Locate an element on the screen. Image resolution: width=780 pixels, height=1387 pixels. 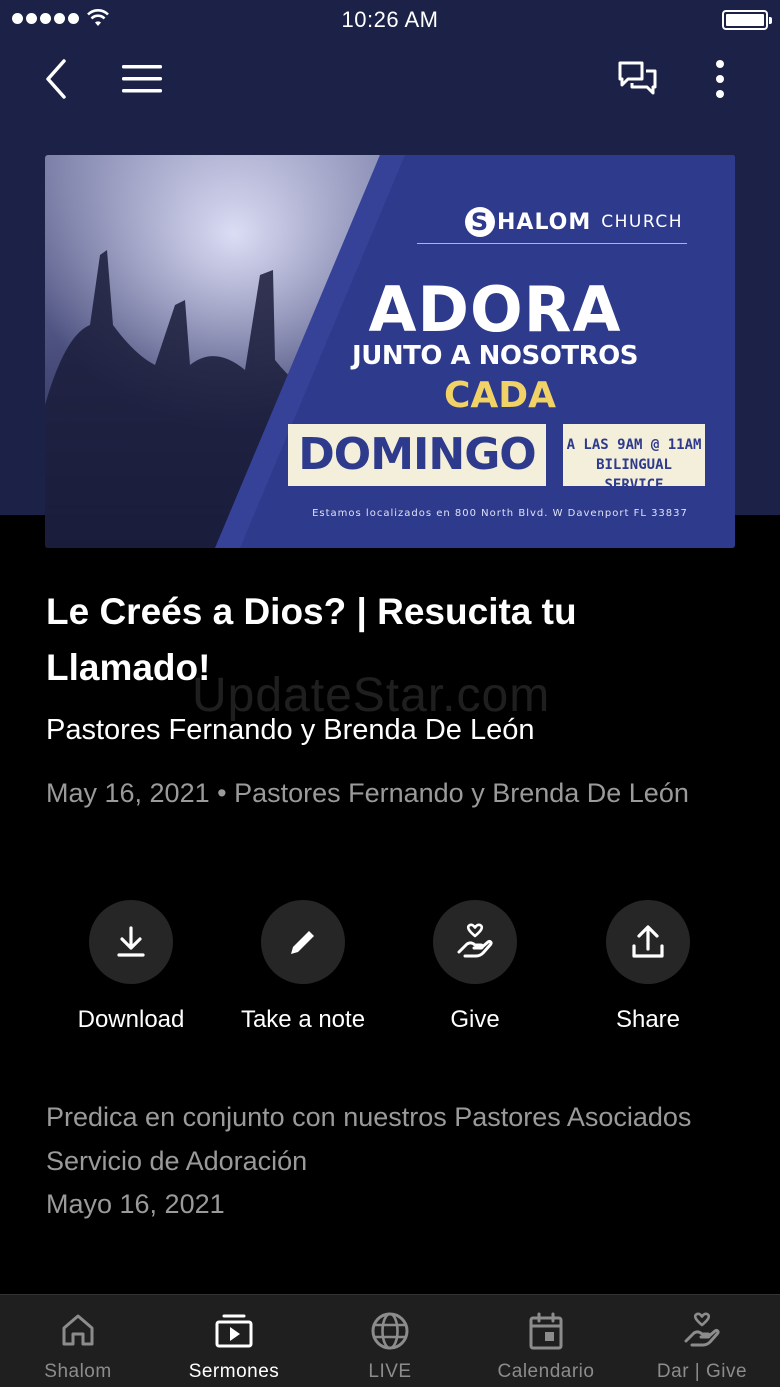
tab-shalom: Shalom is located at coordinates (78, 1341).